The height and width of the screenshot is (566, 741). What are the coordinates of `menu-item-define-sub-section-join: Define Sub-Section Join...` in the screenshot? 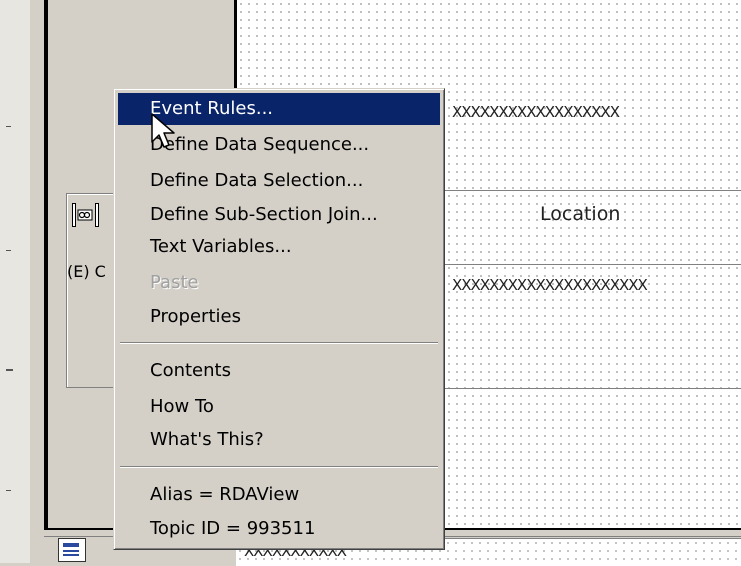 It's located at (279, 215).